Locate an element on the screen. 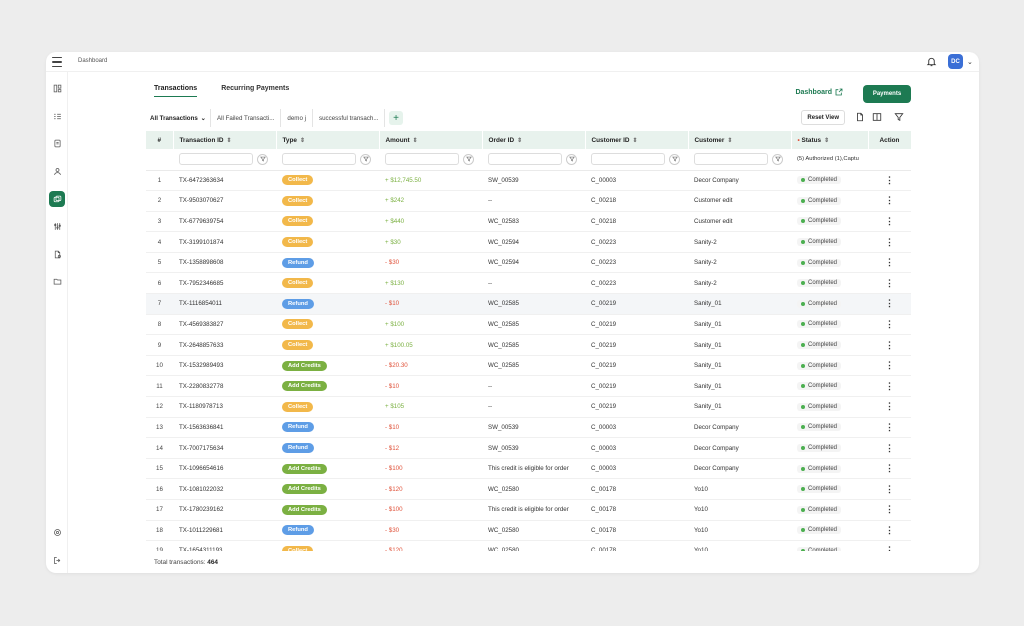 The image size is (1024, 626). col-header-type: Type ⇕ is located at coordinates (328, 140).